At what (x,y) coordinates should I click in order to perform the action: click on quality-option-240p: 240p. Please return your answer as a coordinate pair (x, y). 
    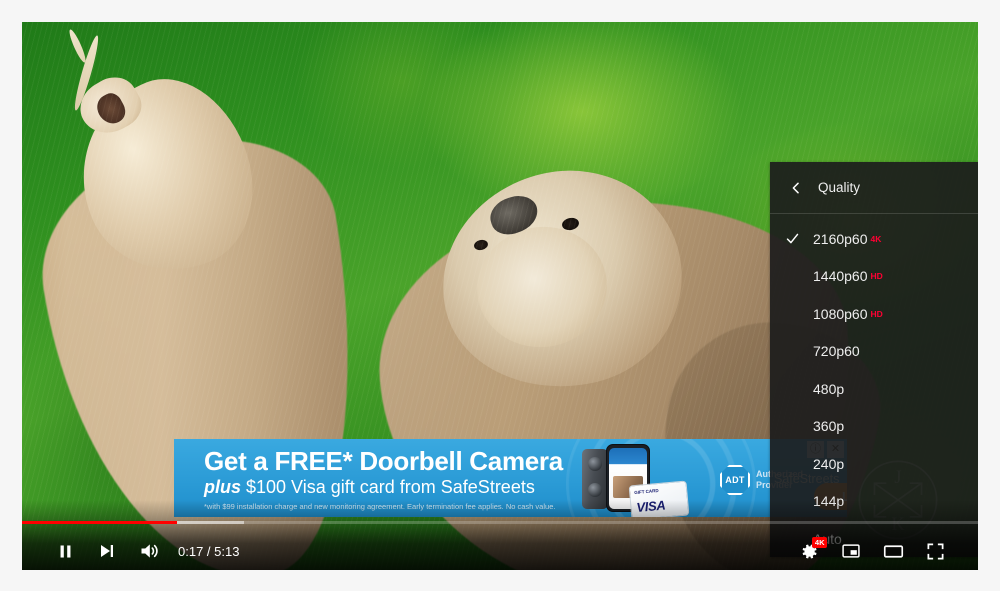
    Looking at the image, I should click on (874, 464).